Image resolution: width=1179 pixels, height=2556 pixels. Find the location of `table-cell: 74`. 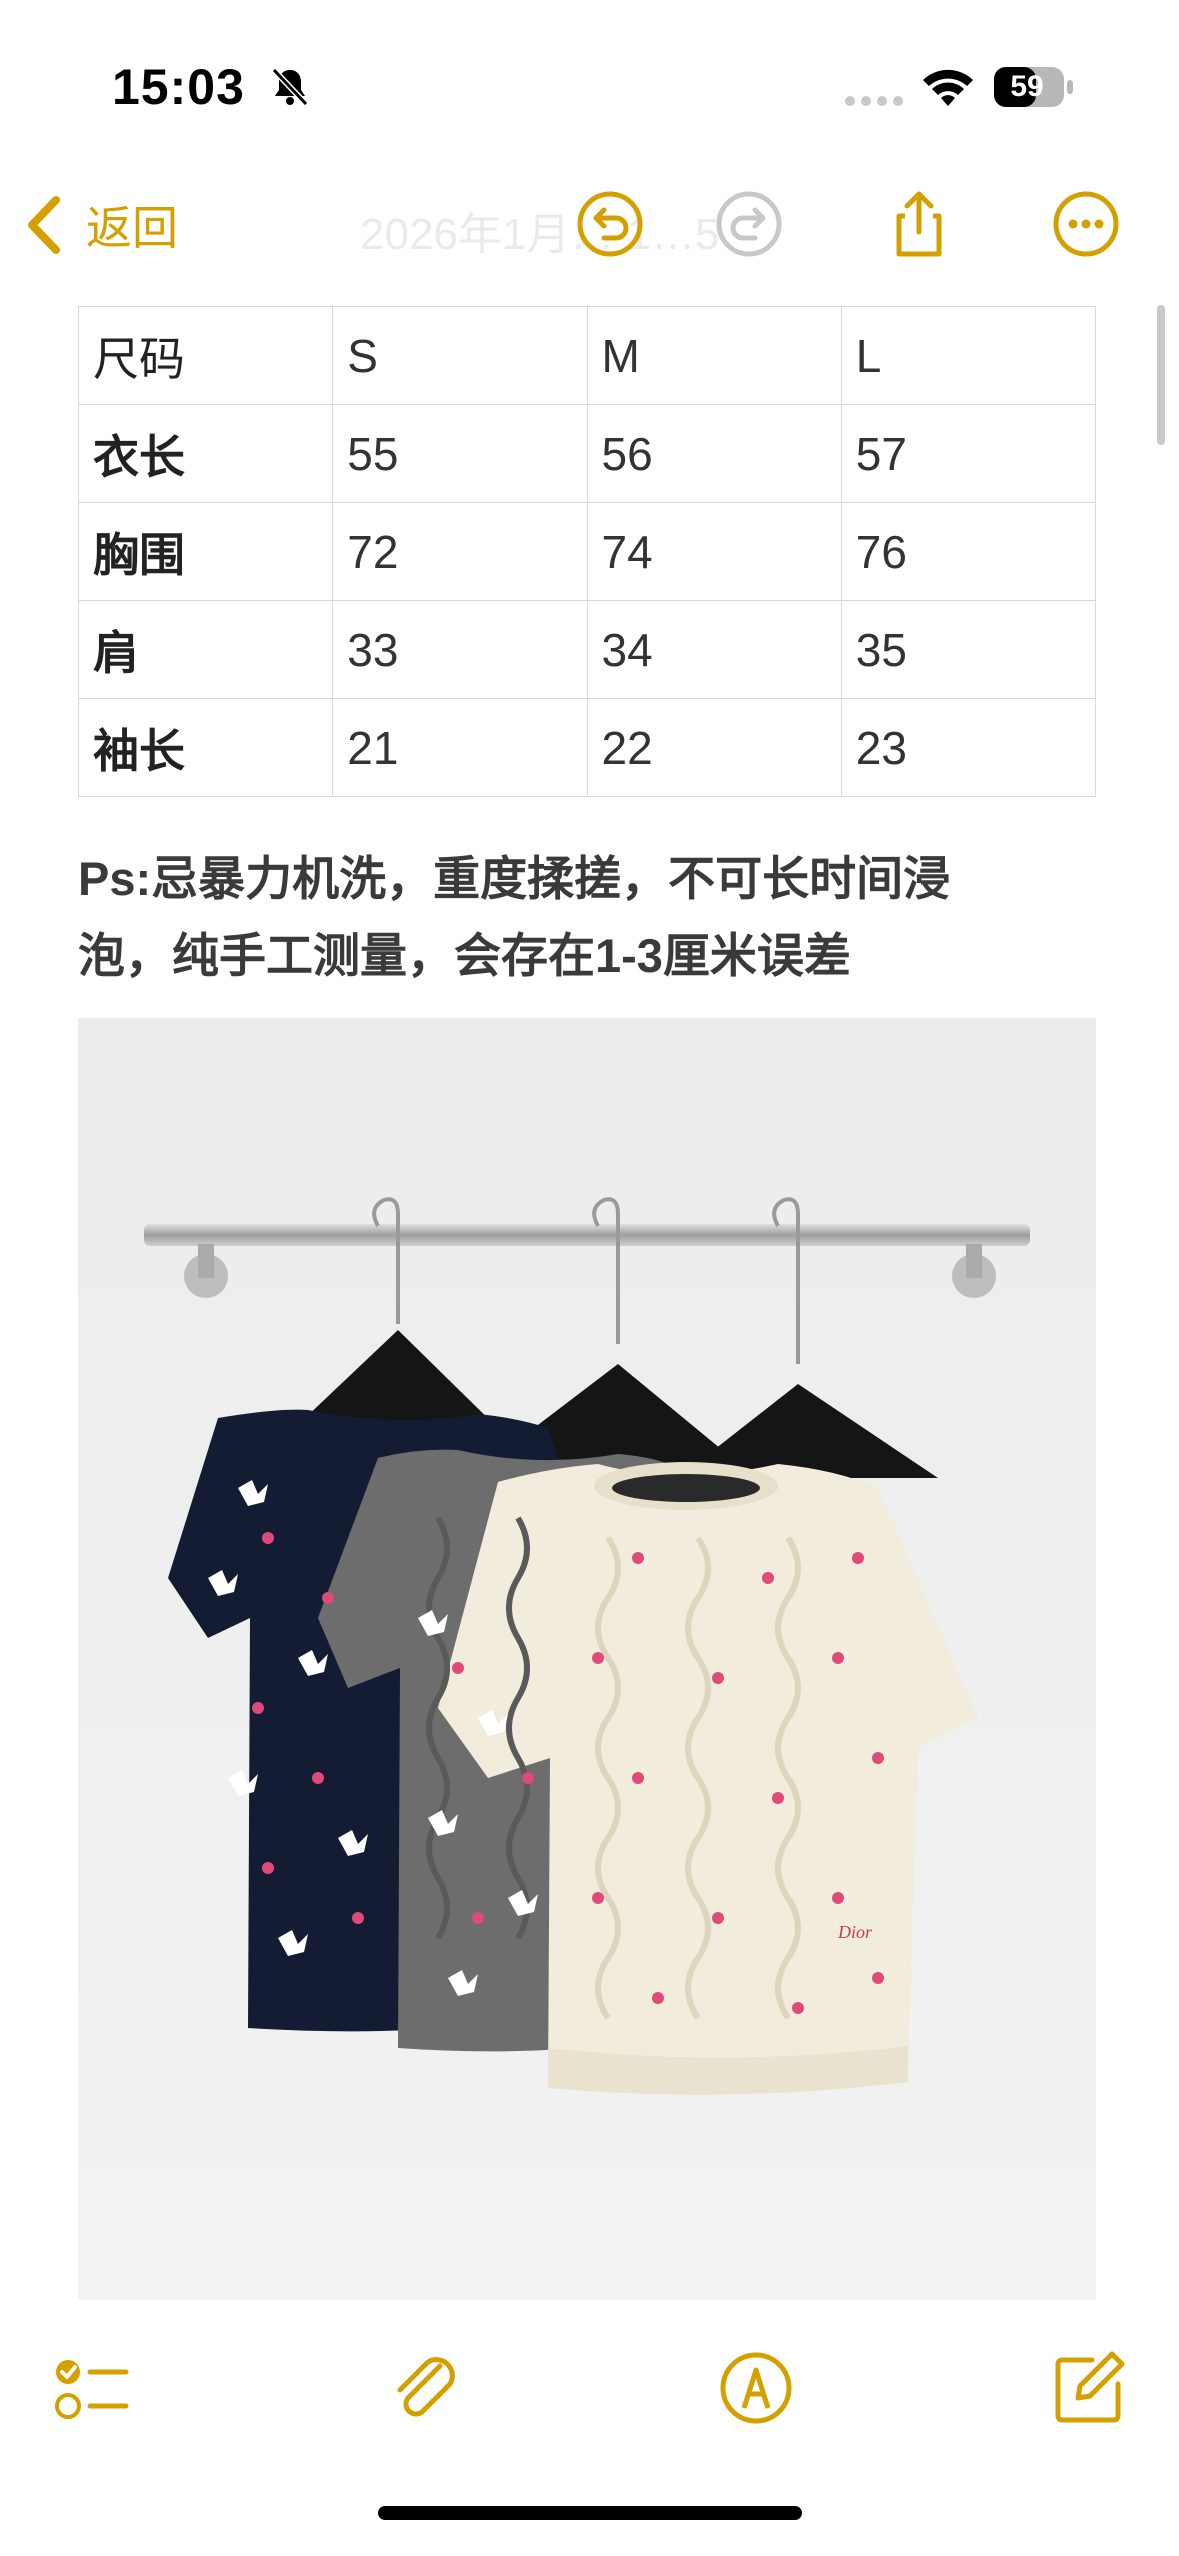

table-cell: 74 is located at coordinates (714, 551).